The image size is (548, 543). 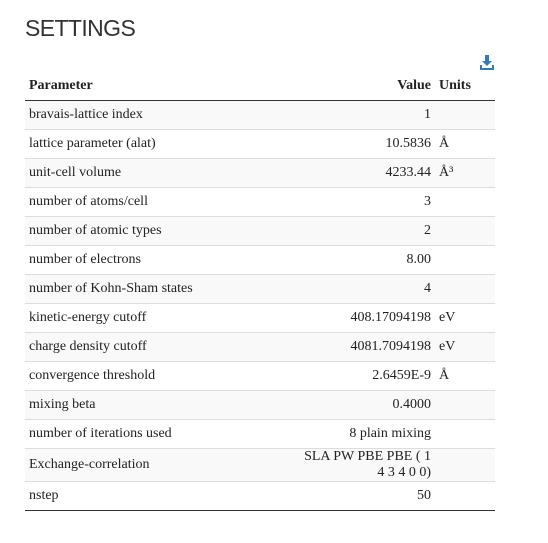 What do you see at coordinates (160, 496) in the screenshot?
I see `cell-parameter: nstep` at bounding box center [160, 496].